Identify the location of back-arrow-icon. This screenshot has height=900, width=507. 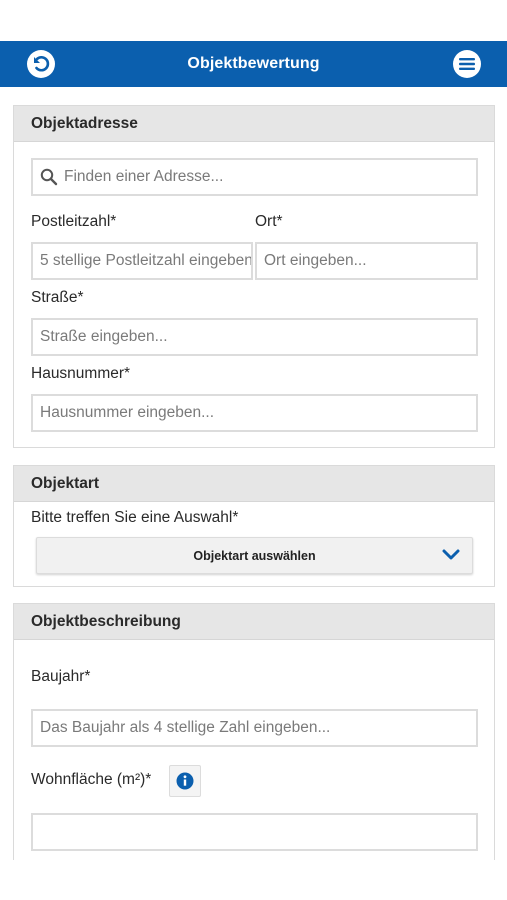
(42, 64).